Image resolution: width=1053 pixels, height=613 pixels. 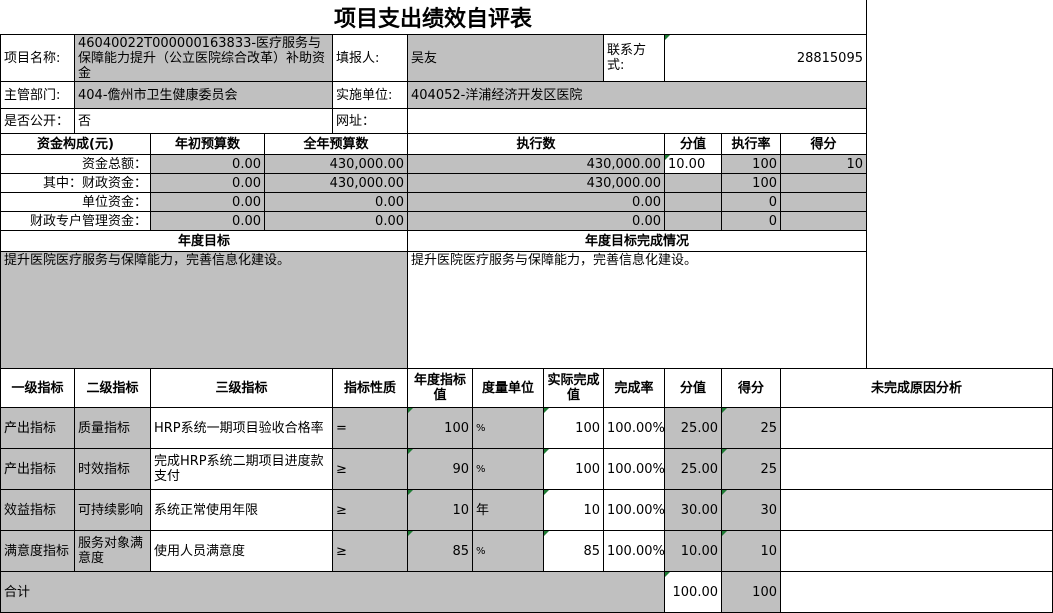 I want to click on ind-l1: 产出指标, so click(x=38, y=469).